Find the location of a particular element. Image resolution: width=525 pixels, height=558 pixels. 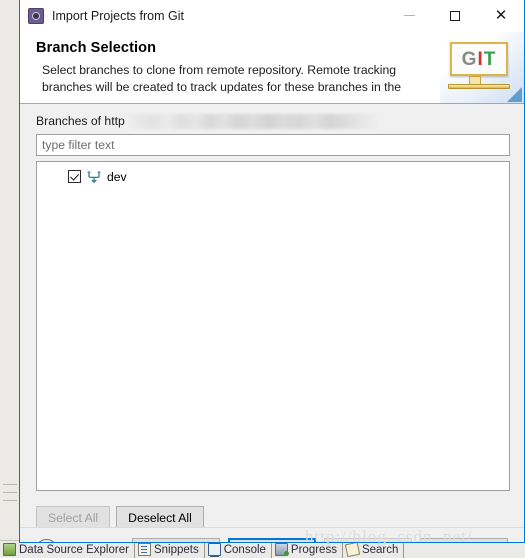

selection-buttons: Select All Deselect All is located at coordinates (120, 517).